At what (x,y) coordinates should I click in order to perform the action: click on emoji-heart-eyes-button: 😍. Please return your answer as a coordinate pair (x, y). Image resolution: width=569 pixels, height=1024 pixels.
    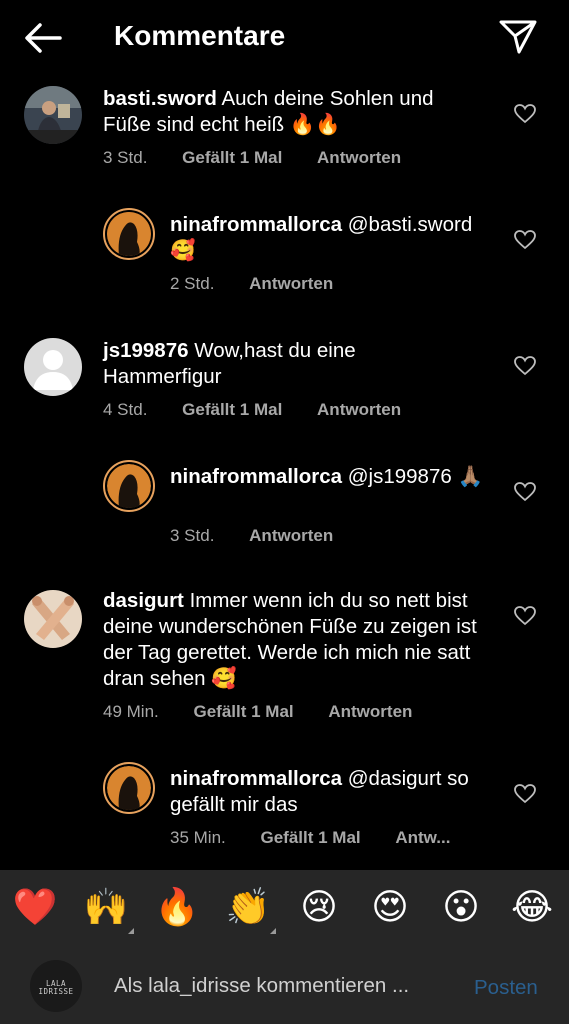
    Looking at the image, I should click on (390, 908).